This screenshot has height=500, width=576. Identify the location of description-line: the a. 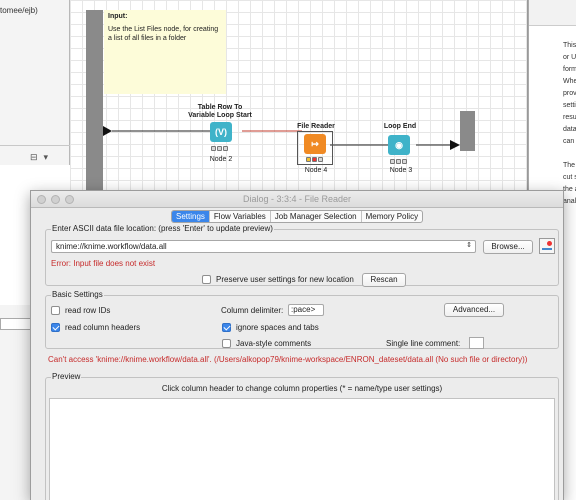
(569, 189).